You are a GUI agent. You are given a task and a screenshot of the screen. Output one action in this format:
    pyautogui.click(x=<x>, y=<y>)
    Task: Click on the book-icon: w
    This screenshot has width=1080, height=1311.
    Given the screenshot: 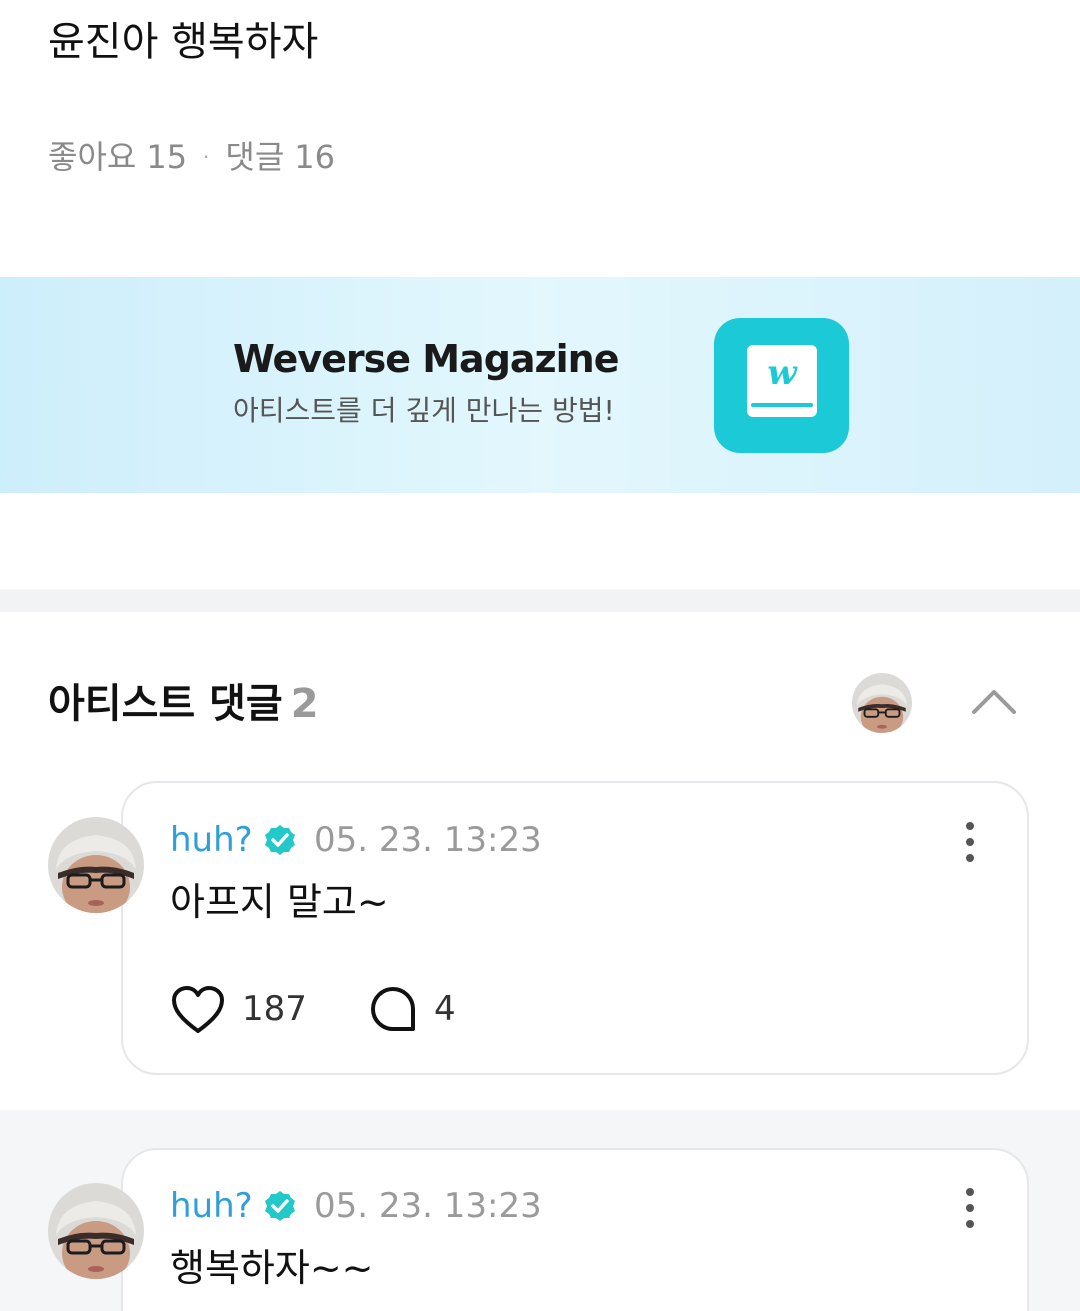 What is the action you would take?
    pyautogui.click(x=782, y=381)
    